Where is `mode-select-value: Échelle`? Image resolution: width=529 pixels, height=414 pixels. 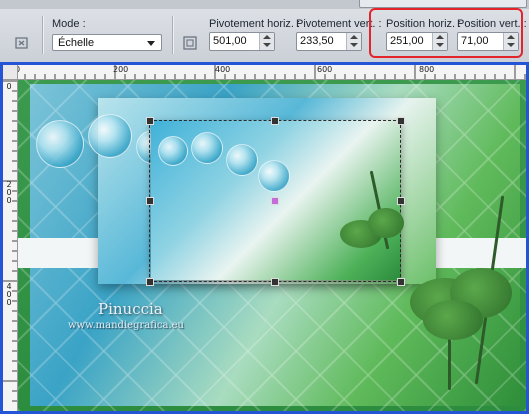
mode-select-value: Échelle is located at coordinates (76, 43).